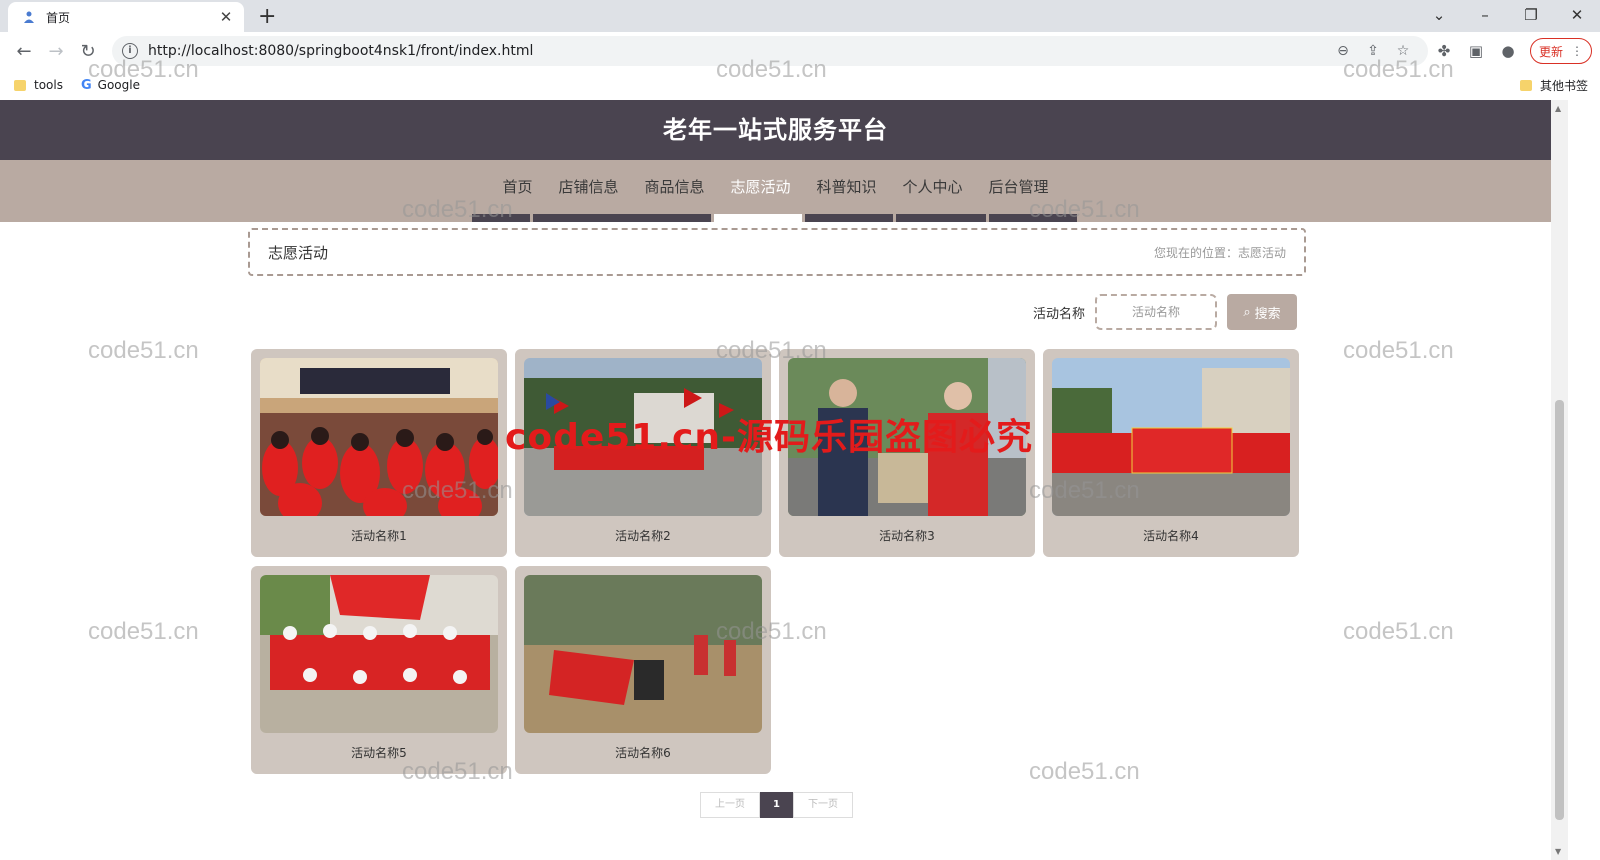 The image size is (1600, 860). I want to click on page-favicon-icon, so click(29, 17).